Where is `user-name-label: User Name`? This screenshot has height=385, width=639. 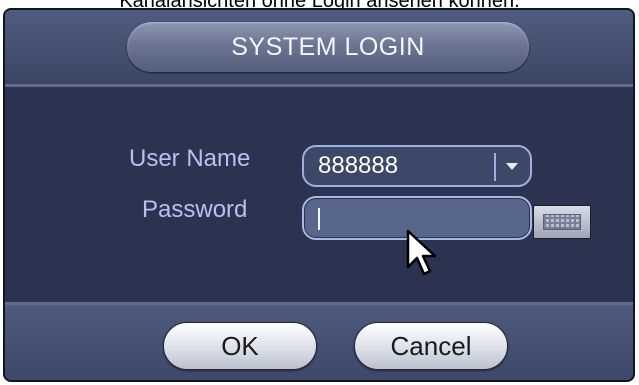
user-name-label: User Name is located at coordinates (190, 158).